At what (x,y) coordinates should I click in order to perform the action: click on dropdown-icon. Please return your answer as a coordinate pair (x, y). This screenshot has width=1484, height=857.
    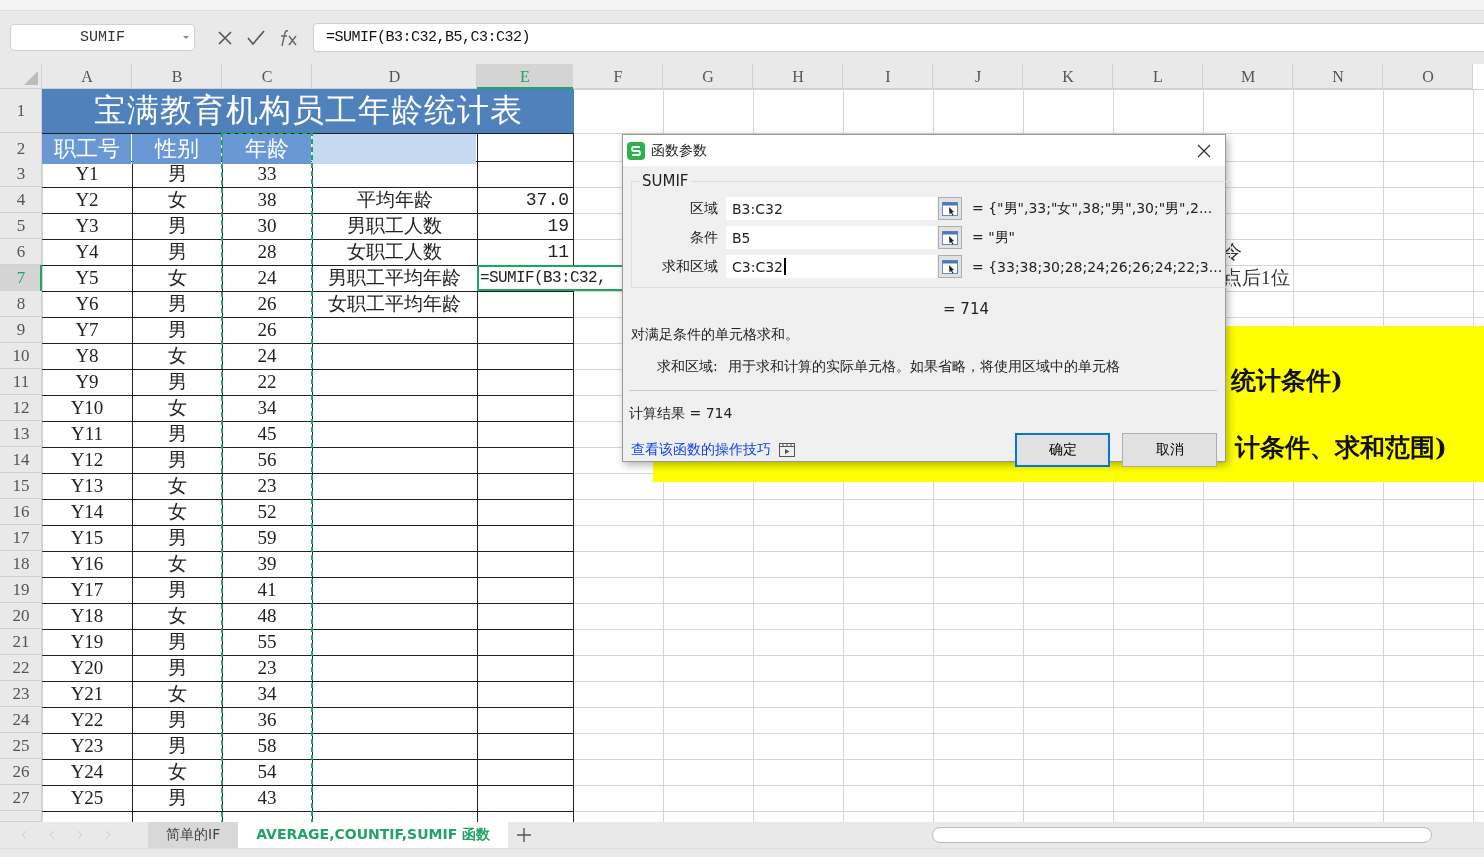
    Looking at the image, I should click on (186, 37).